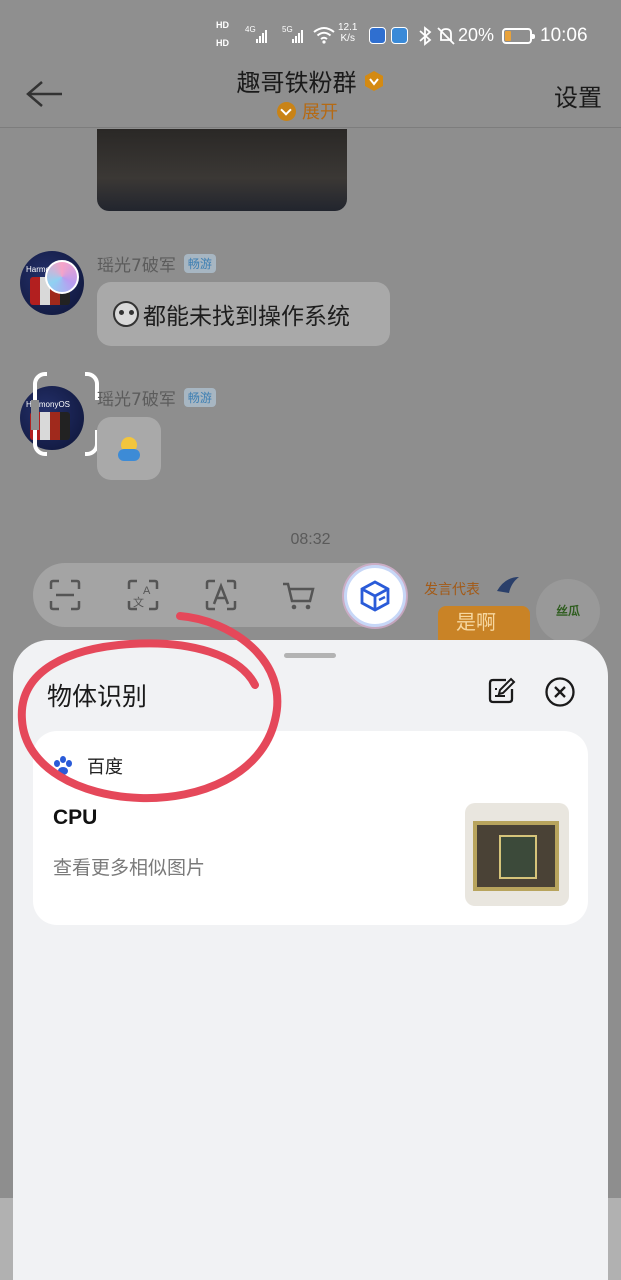 The width and height of the screenshot is (621, 1280). What do you see at coordinates (373, 80) in the screenshot?
I see `group-level-badge-icon` at bounding box center [373, 80].